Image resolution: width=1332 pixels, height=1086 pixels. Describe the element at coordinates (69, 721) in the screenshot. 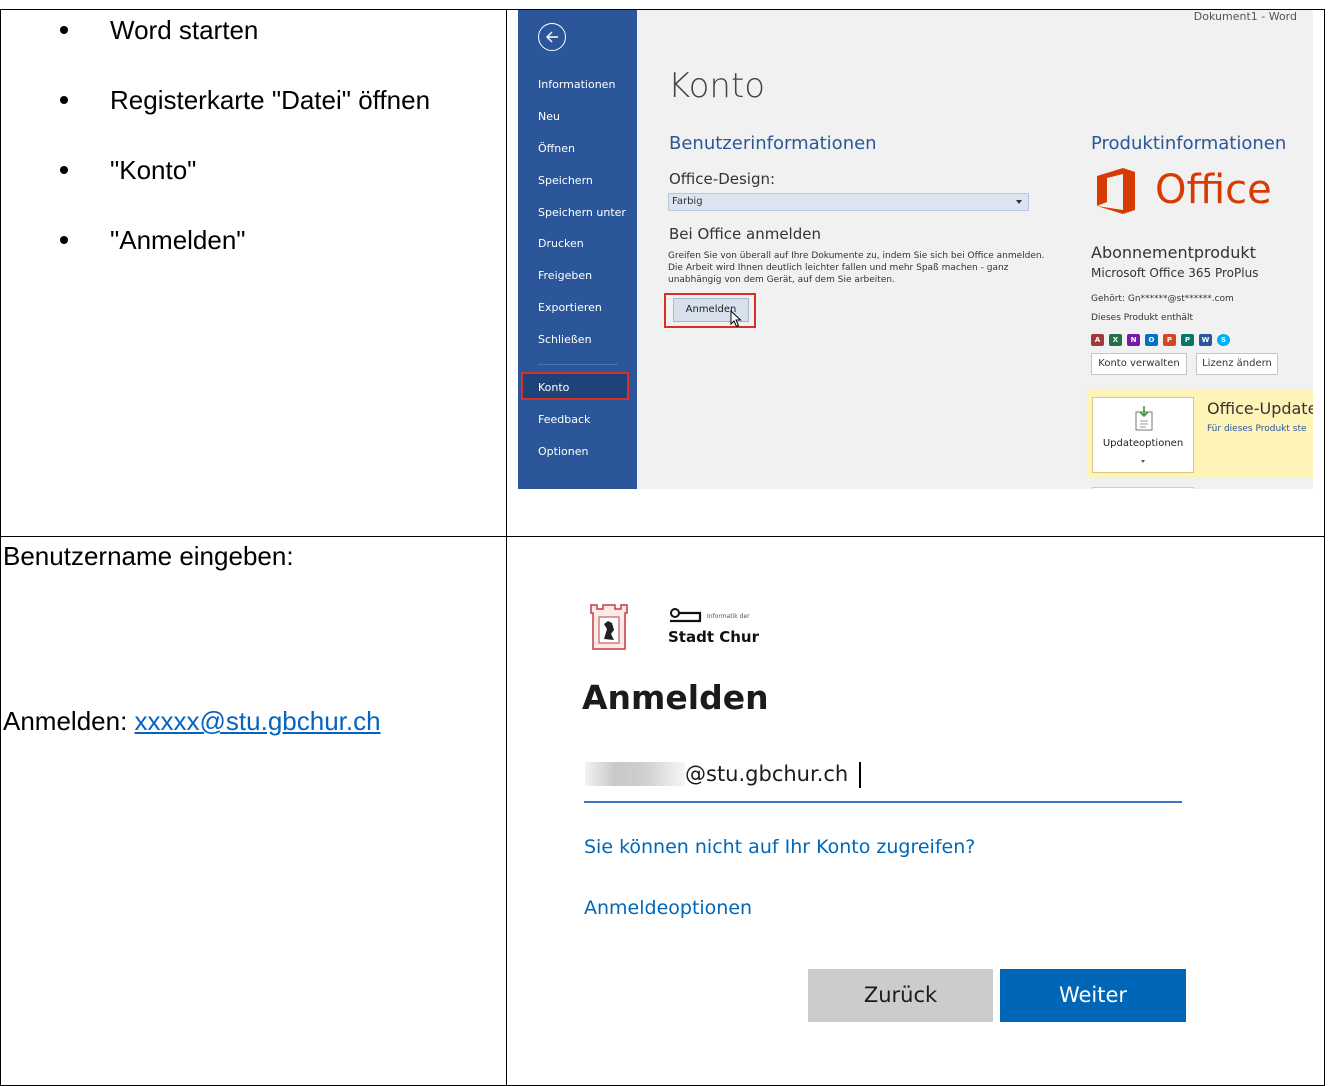

I see `login-label: Anmelden:` at that location.